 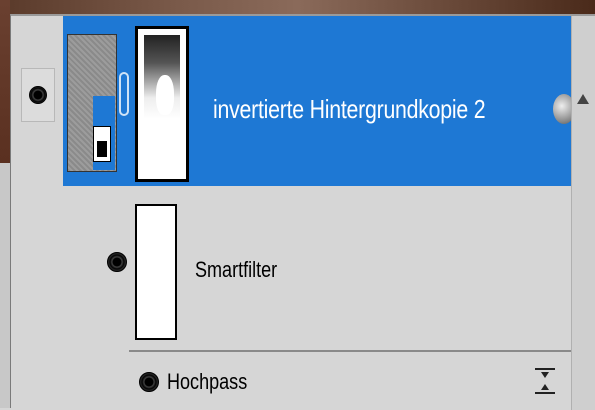 What do you see at coordinates (545, 387) in the screenshot?
I see `blend-arrow-up` at bounding box center [545, 387].